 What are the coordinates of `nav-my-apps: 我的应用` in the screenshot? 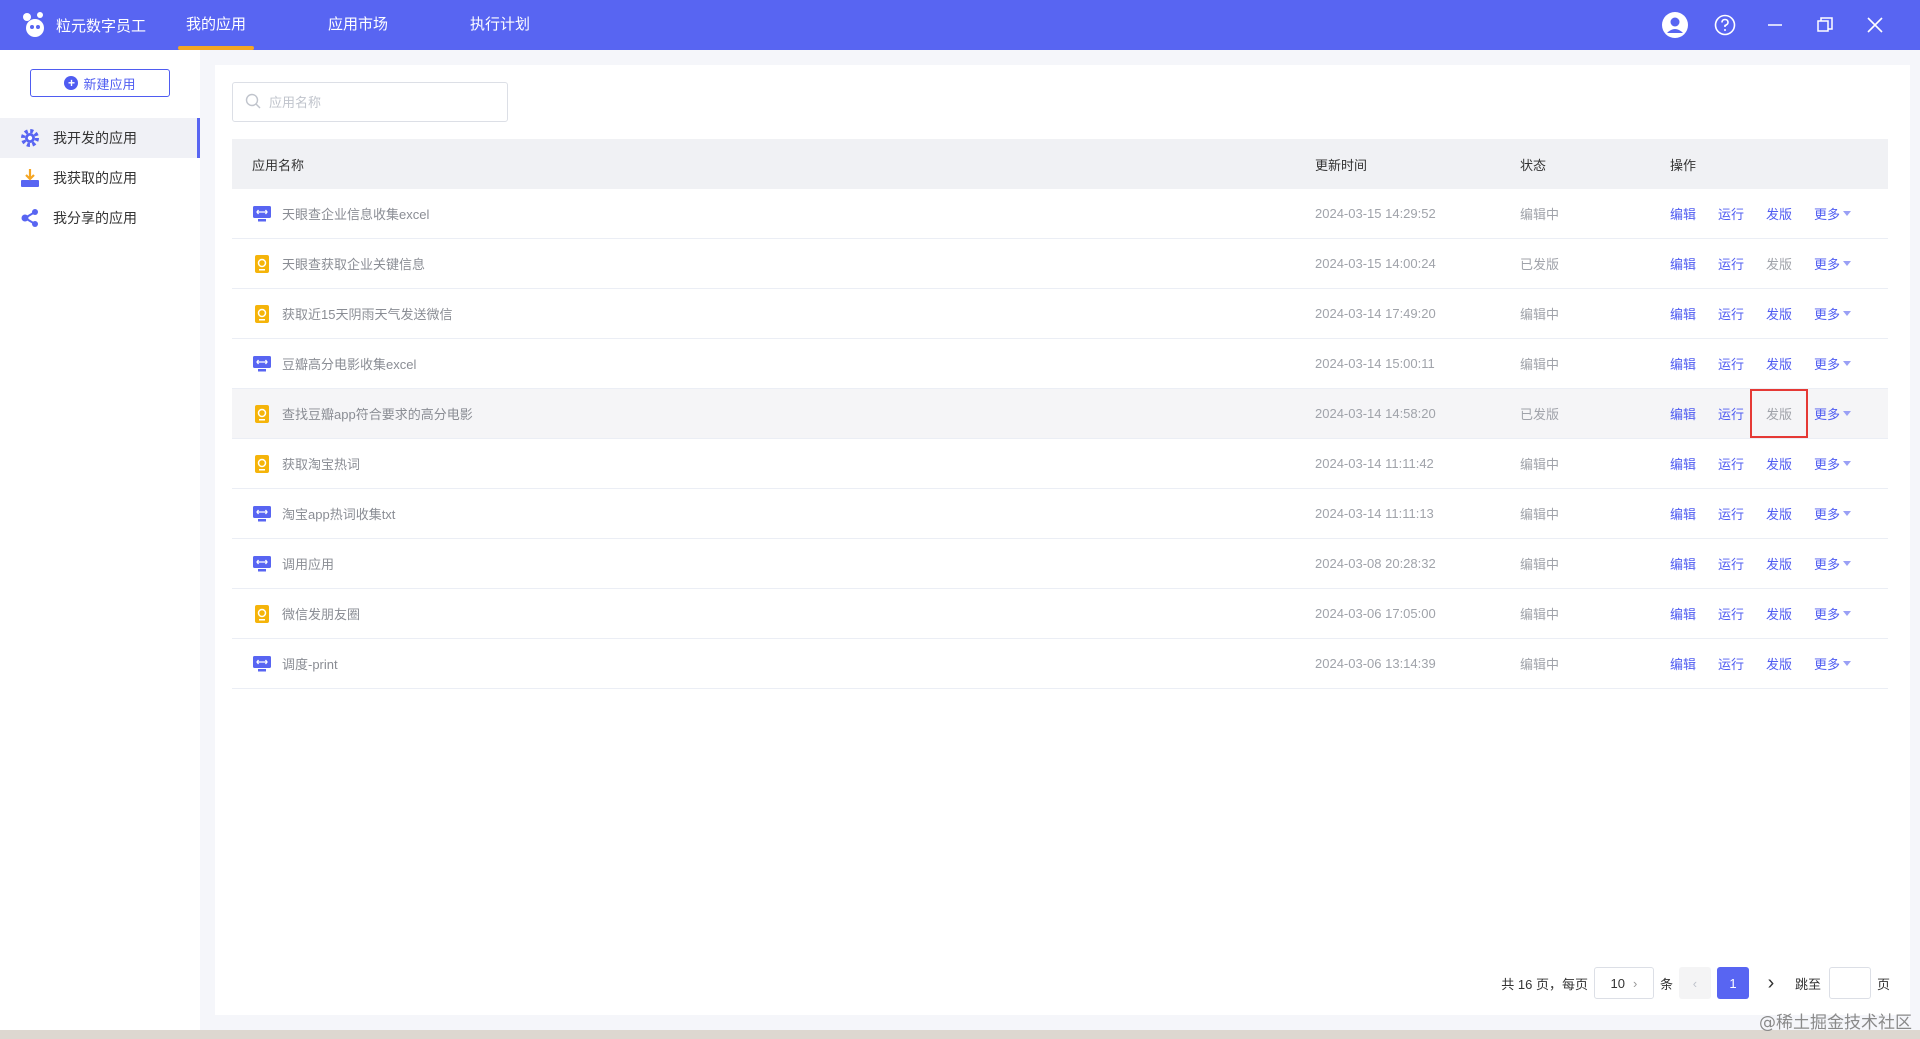 It's located at (216, 25).